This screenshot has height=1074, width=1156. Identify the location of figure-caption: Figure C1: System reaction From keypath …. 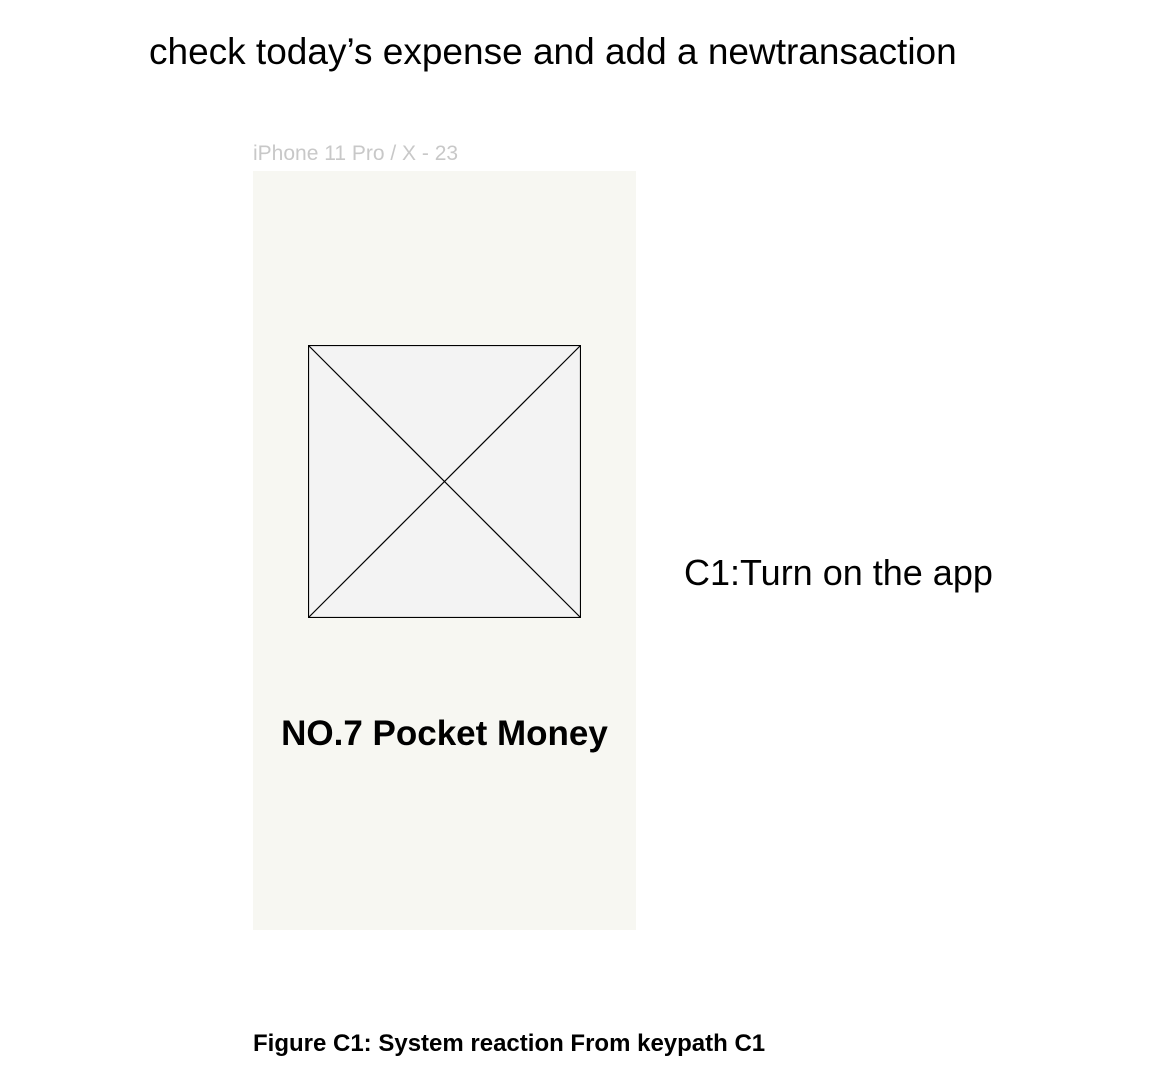
(509, 1043).